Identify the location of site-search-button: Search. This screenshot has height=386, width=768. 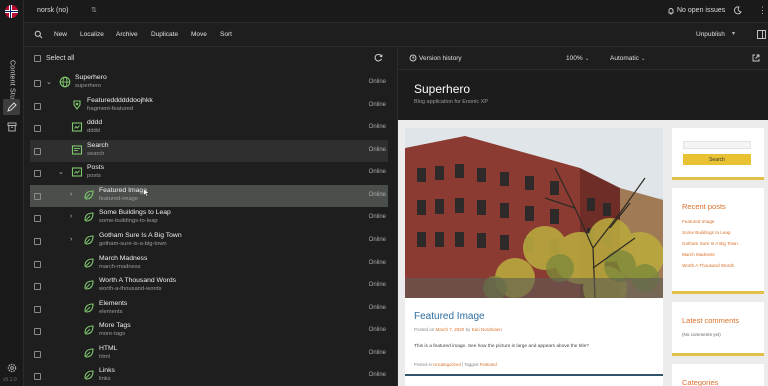
(717, 159).